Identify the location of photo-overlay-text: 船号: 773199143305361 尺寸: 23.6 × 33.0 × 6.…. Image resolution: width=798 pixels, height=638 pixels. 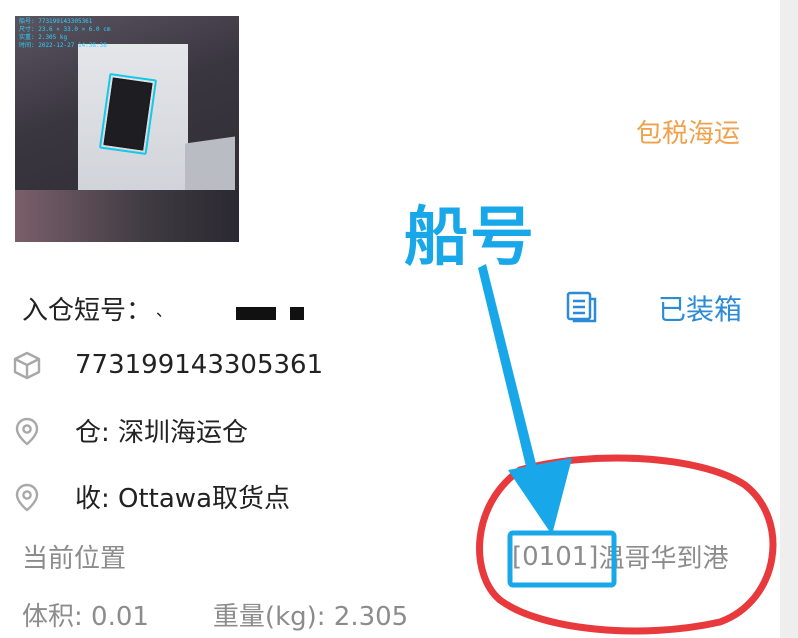
(64, 34).